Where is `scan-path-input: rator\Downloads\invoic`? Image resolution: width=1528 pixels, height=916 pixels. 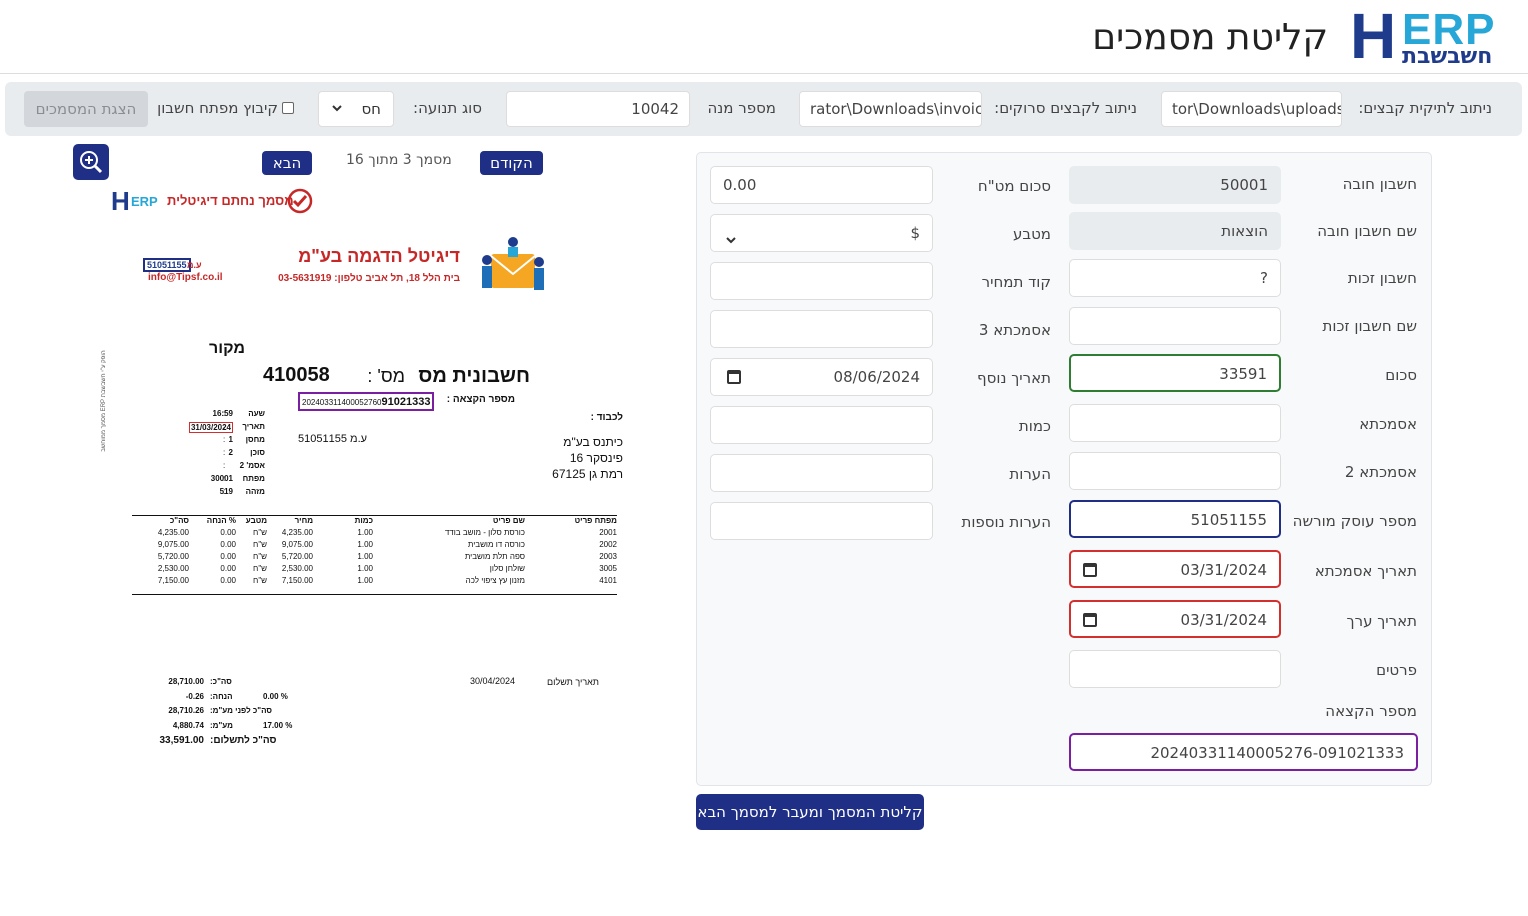 scan-path-input: rator\Downloads\invoic is located at coordinates (890, 109).